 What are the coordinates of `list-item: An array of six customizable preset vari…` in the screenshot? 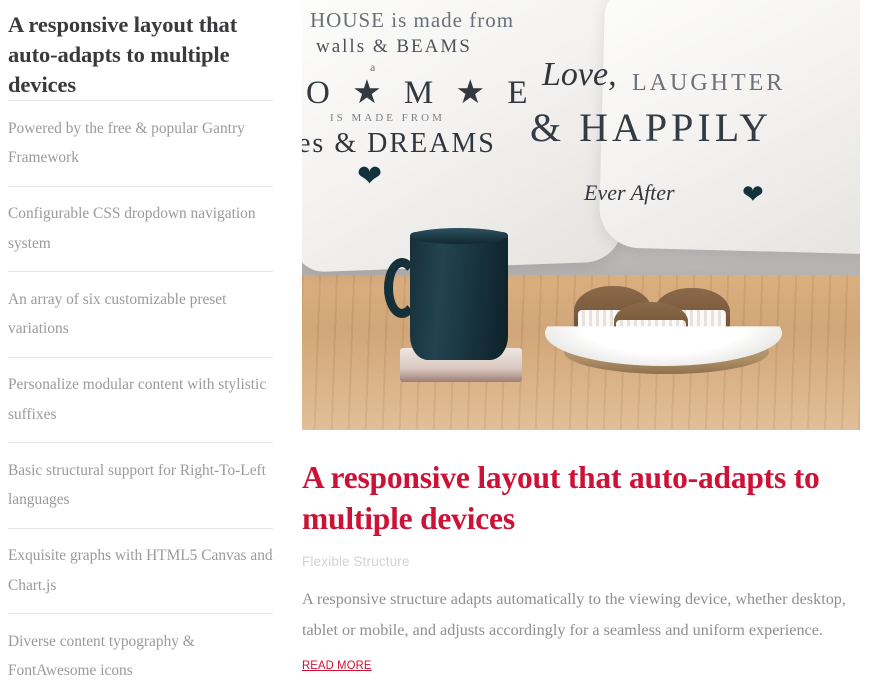 It's located at (140, 314).